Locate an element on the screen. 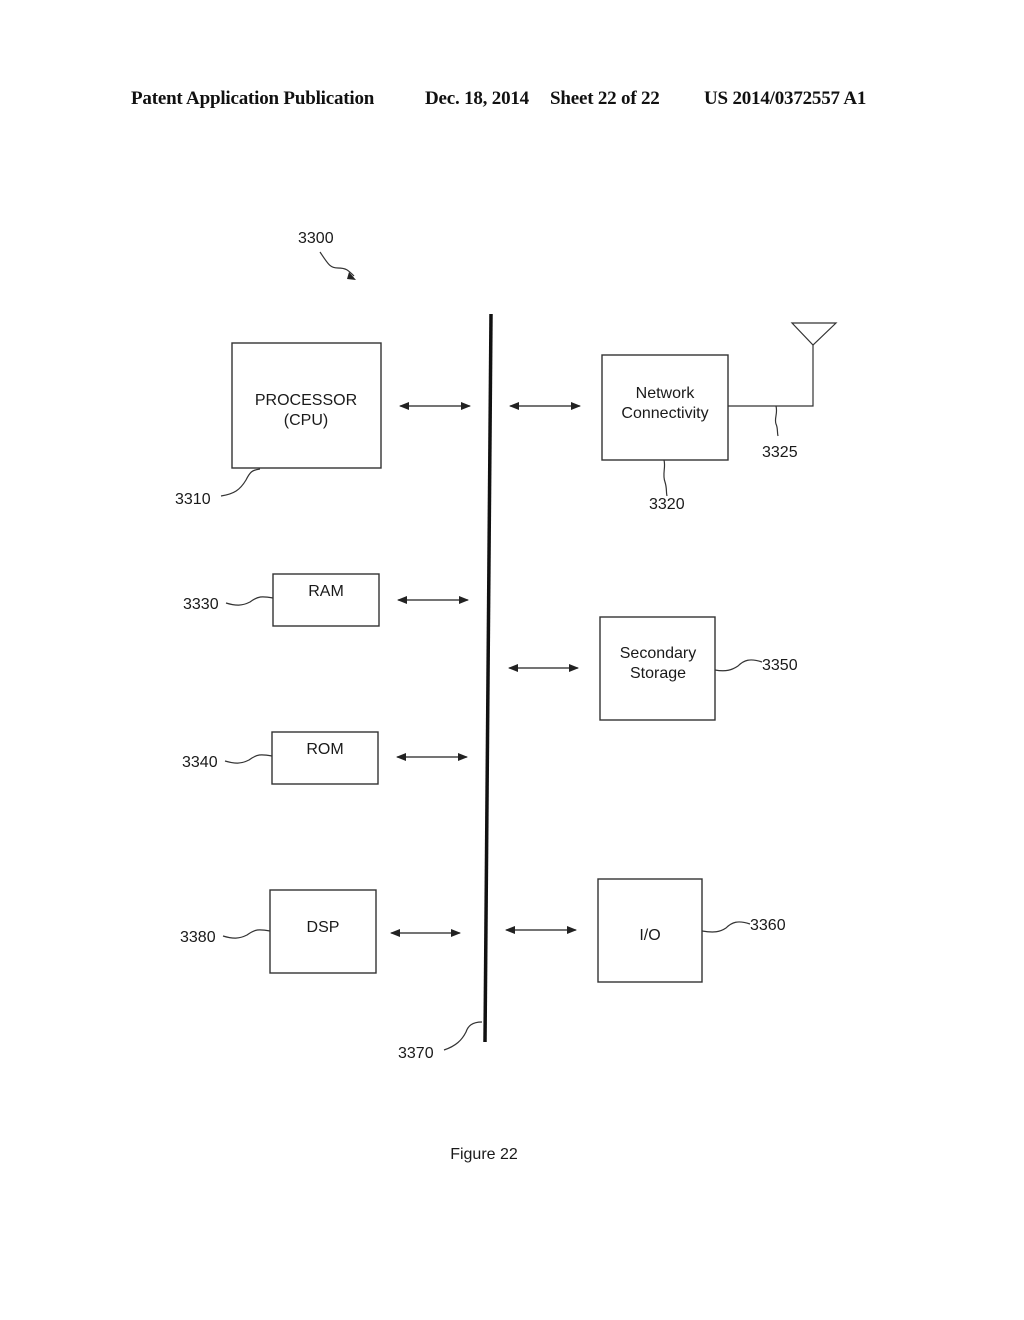  antenna-ref-leader is located at coordinates (776, 421).